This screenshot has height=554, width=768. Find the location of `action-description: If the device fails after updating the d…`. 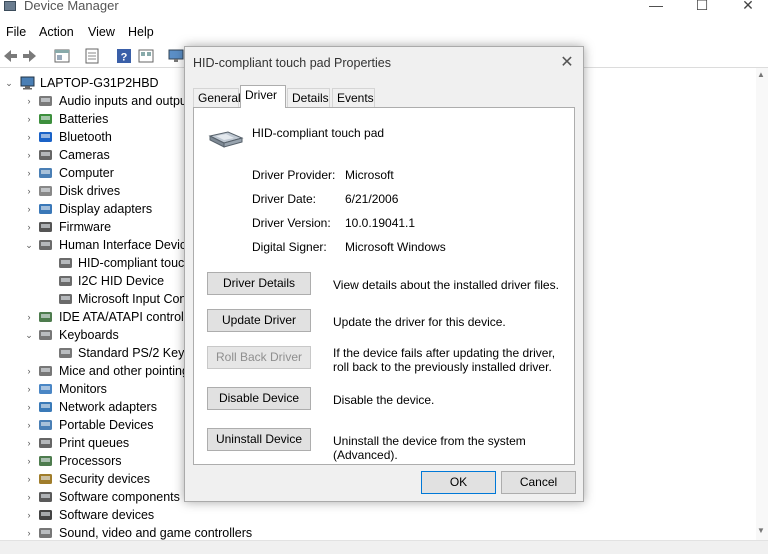

action-description: If the device fails after updating the d… is located at coordinates (444, 360).